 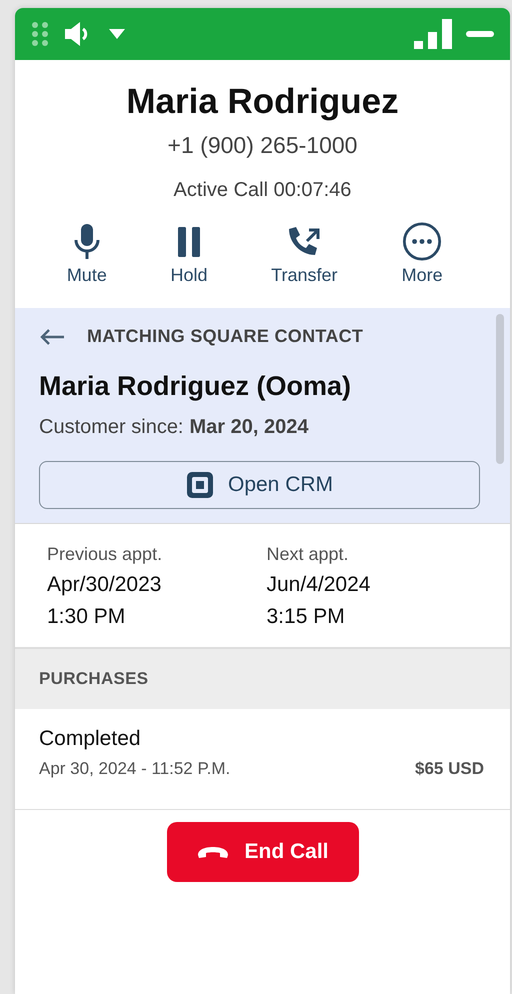 What do you see at coordinates (304, 254) in the screenshot?
I see `transfer-button: Transfer` at bounding box center [304, 254].